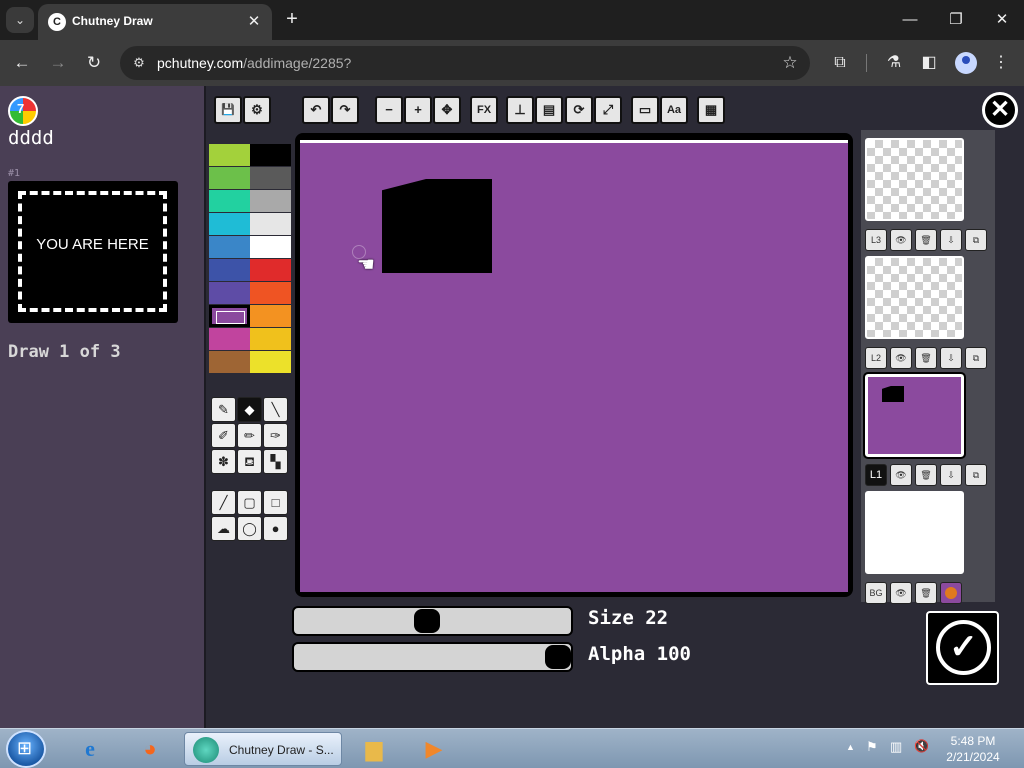 This screenshot has height=768, width=1024. Describe the element at coordinates (447, 110) in the screenshot. I see `move-button: ✥` at that location.